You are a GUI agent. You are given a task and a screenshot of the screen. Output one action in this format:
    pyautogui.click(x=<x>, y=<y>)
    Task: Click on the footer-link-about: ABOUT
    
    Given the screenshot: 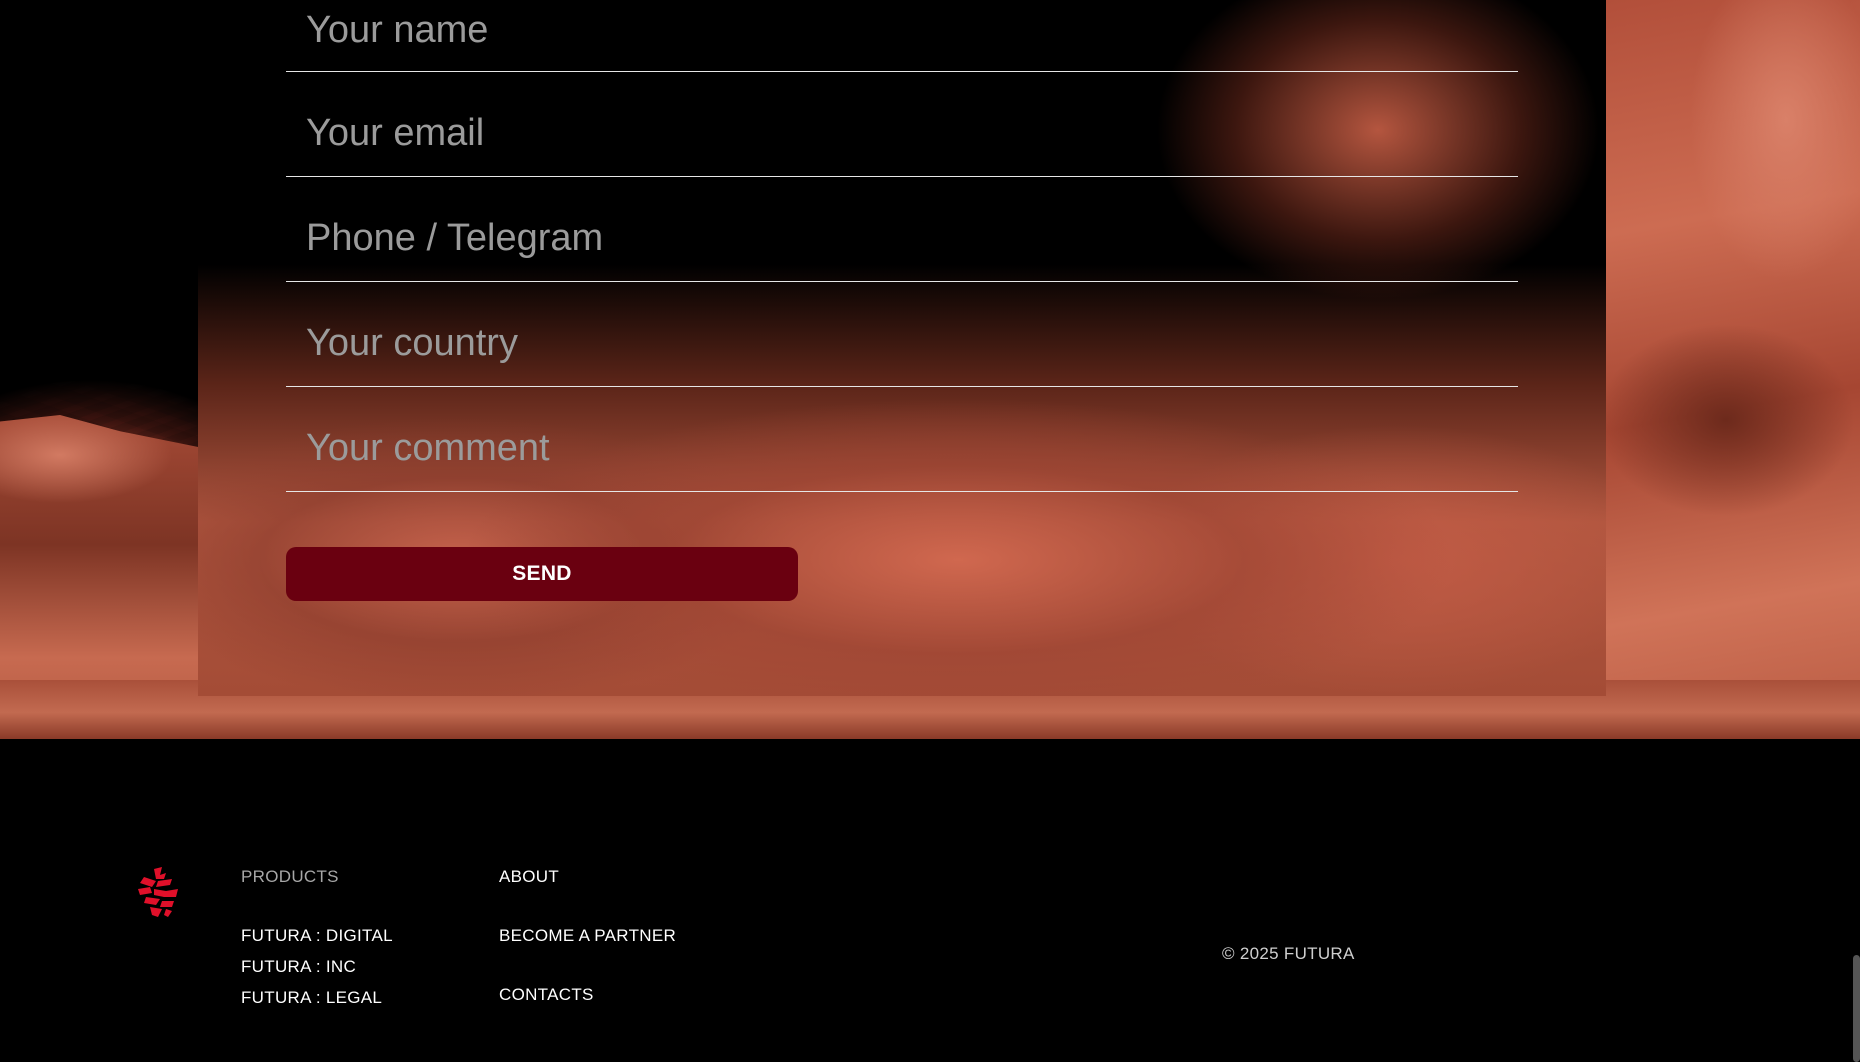 What is the action you would take?
    pyautogui.click(x=587, y=877)
    